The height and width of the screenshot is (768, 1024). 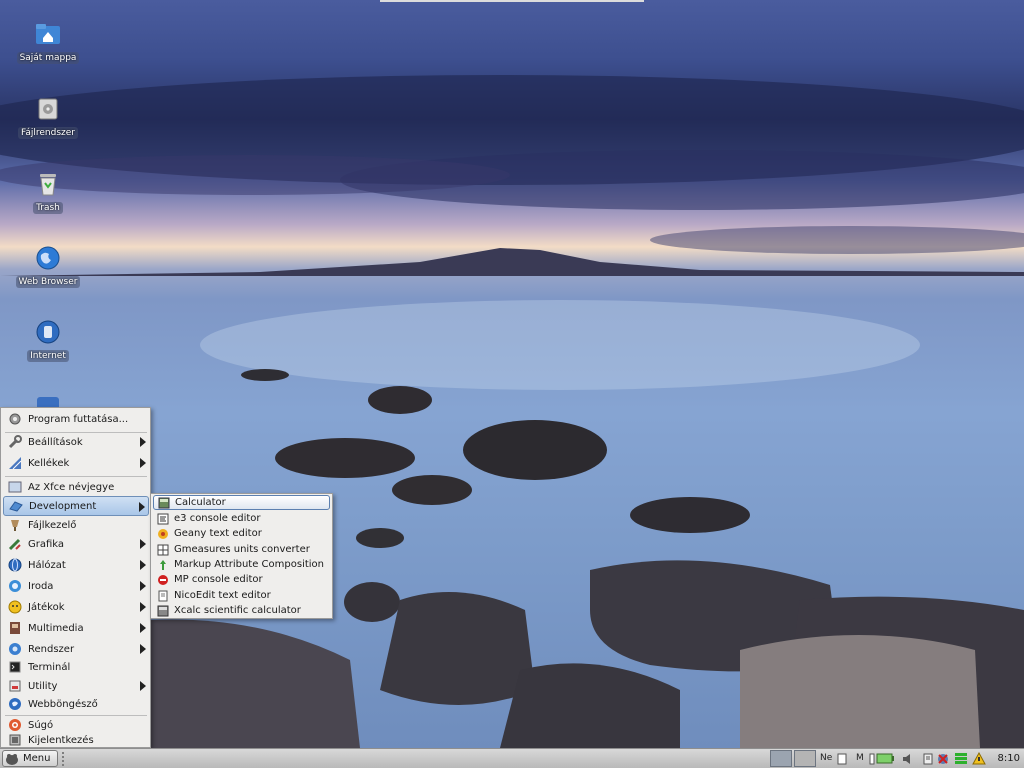 What do you see at coordinates (76, 649) in the screenshot?
I see `menu-item-system: Rendszer` at bounding box center [76, 649].